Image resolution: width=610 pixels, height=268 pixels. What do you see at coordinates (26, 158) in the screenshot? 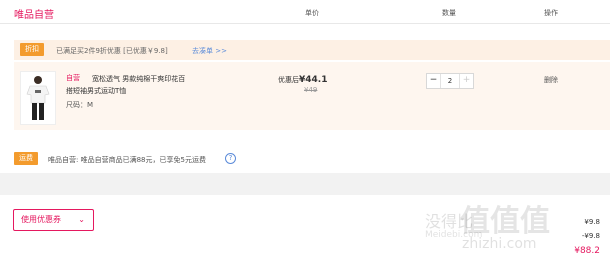
I see `shipping-tag: 运费` at bounding box center [26, 158].